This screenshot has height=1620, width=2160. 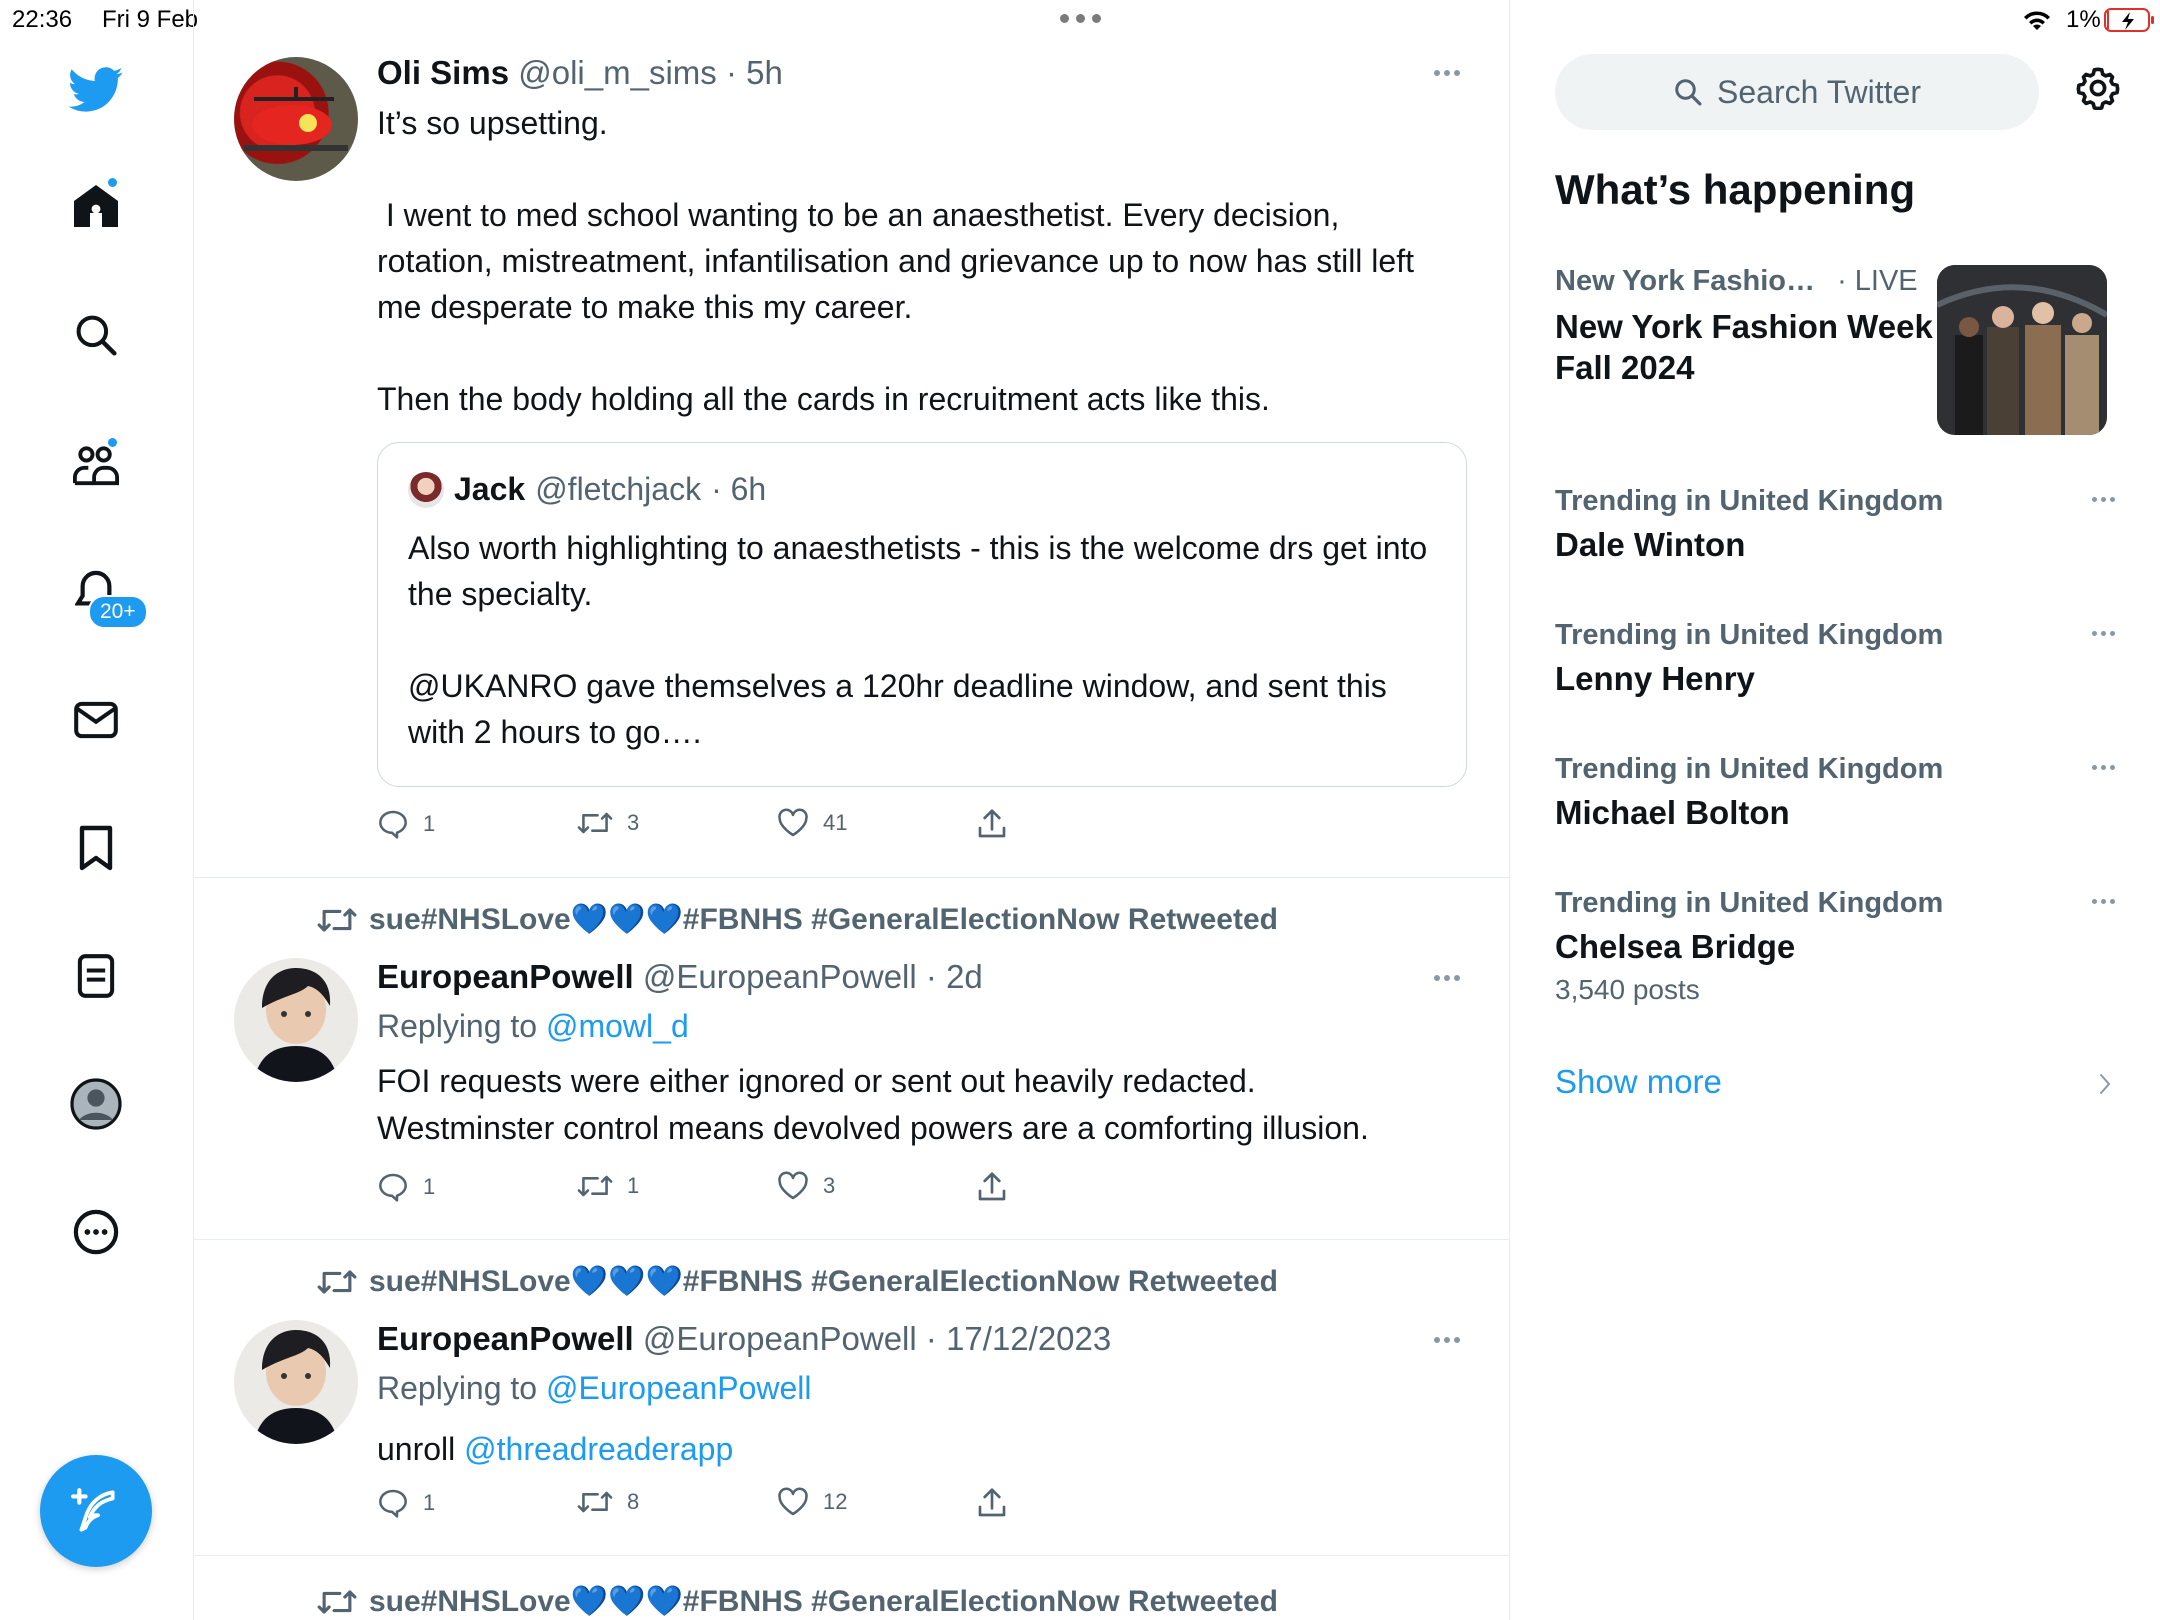 What do you see at coordinates (617, 1026) in the screenshot?
I see `replying-to-link: @mowl_d` at bounding box center [617, 1026].